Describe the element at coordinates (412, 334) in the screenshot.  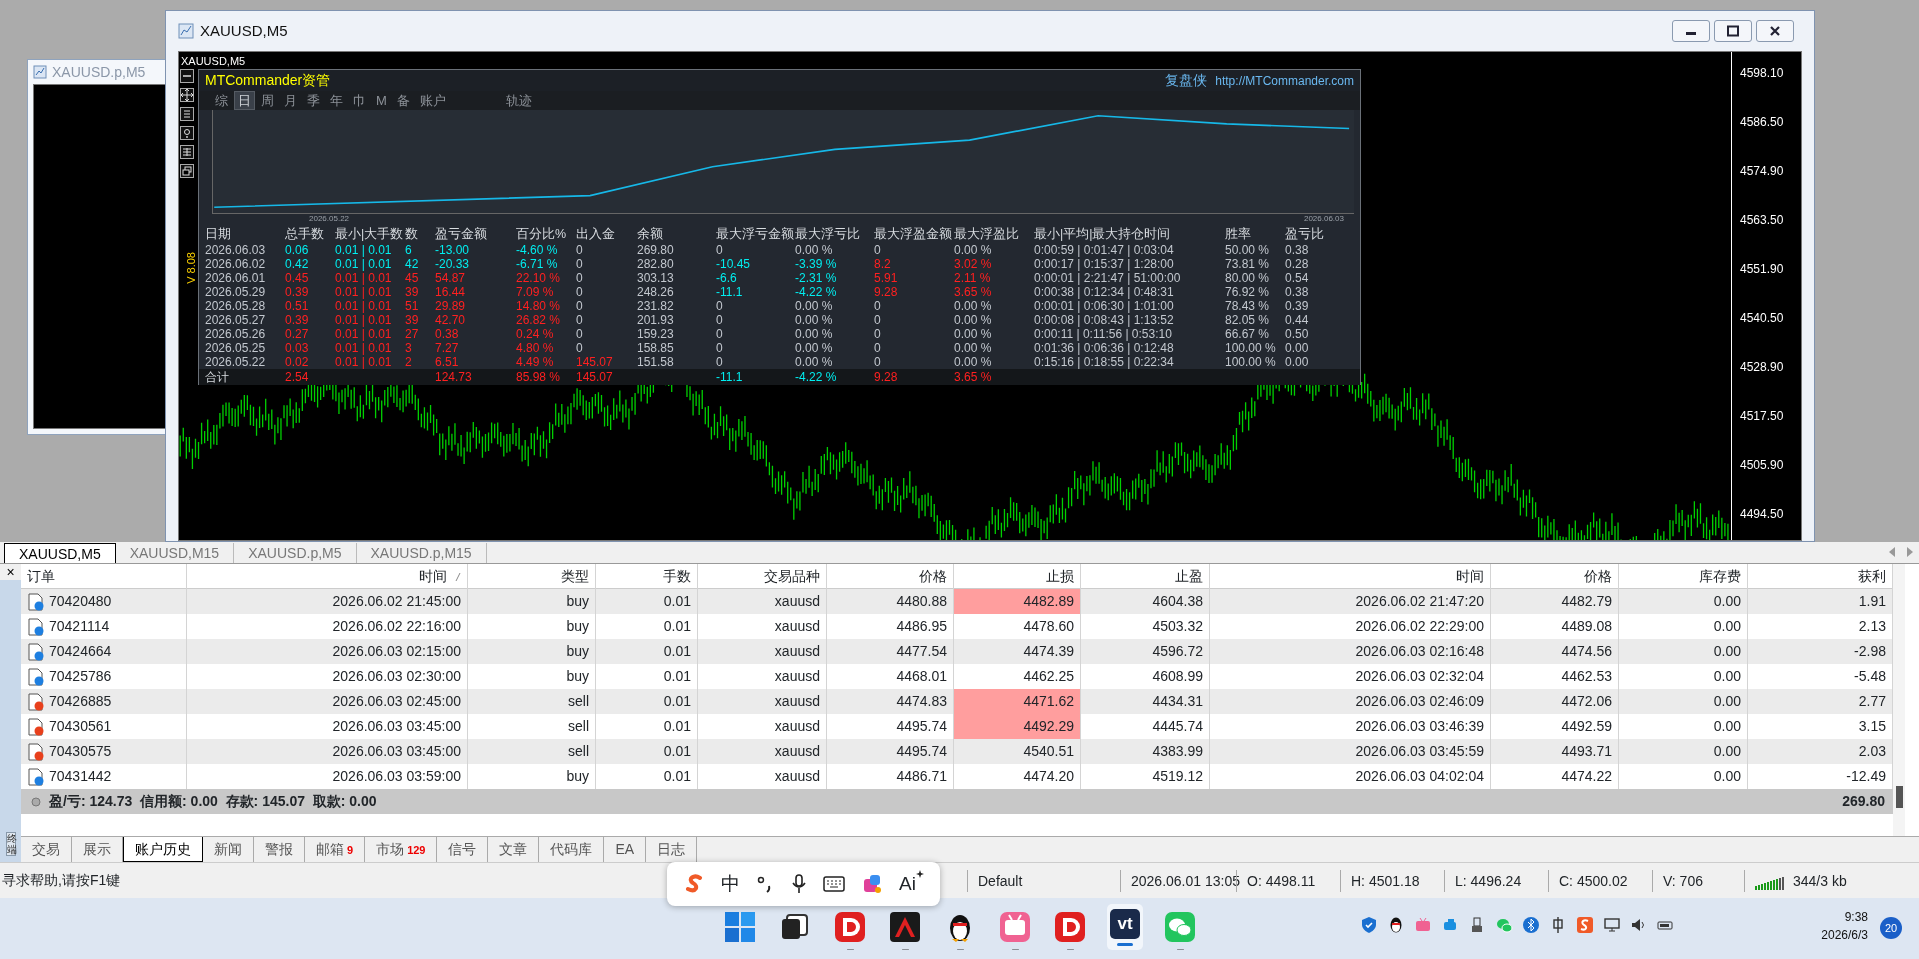
I see `table-cell-text: 27` at that location.